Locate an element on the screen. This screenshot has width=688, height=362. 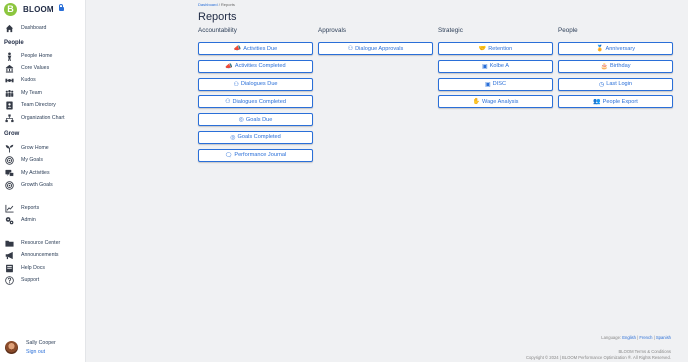
sidebar-item-announcements: Announcements is located at coordinates (32, 255).